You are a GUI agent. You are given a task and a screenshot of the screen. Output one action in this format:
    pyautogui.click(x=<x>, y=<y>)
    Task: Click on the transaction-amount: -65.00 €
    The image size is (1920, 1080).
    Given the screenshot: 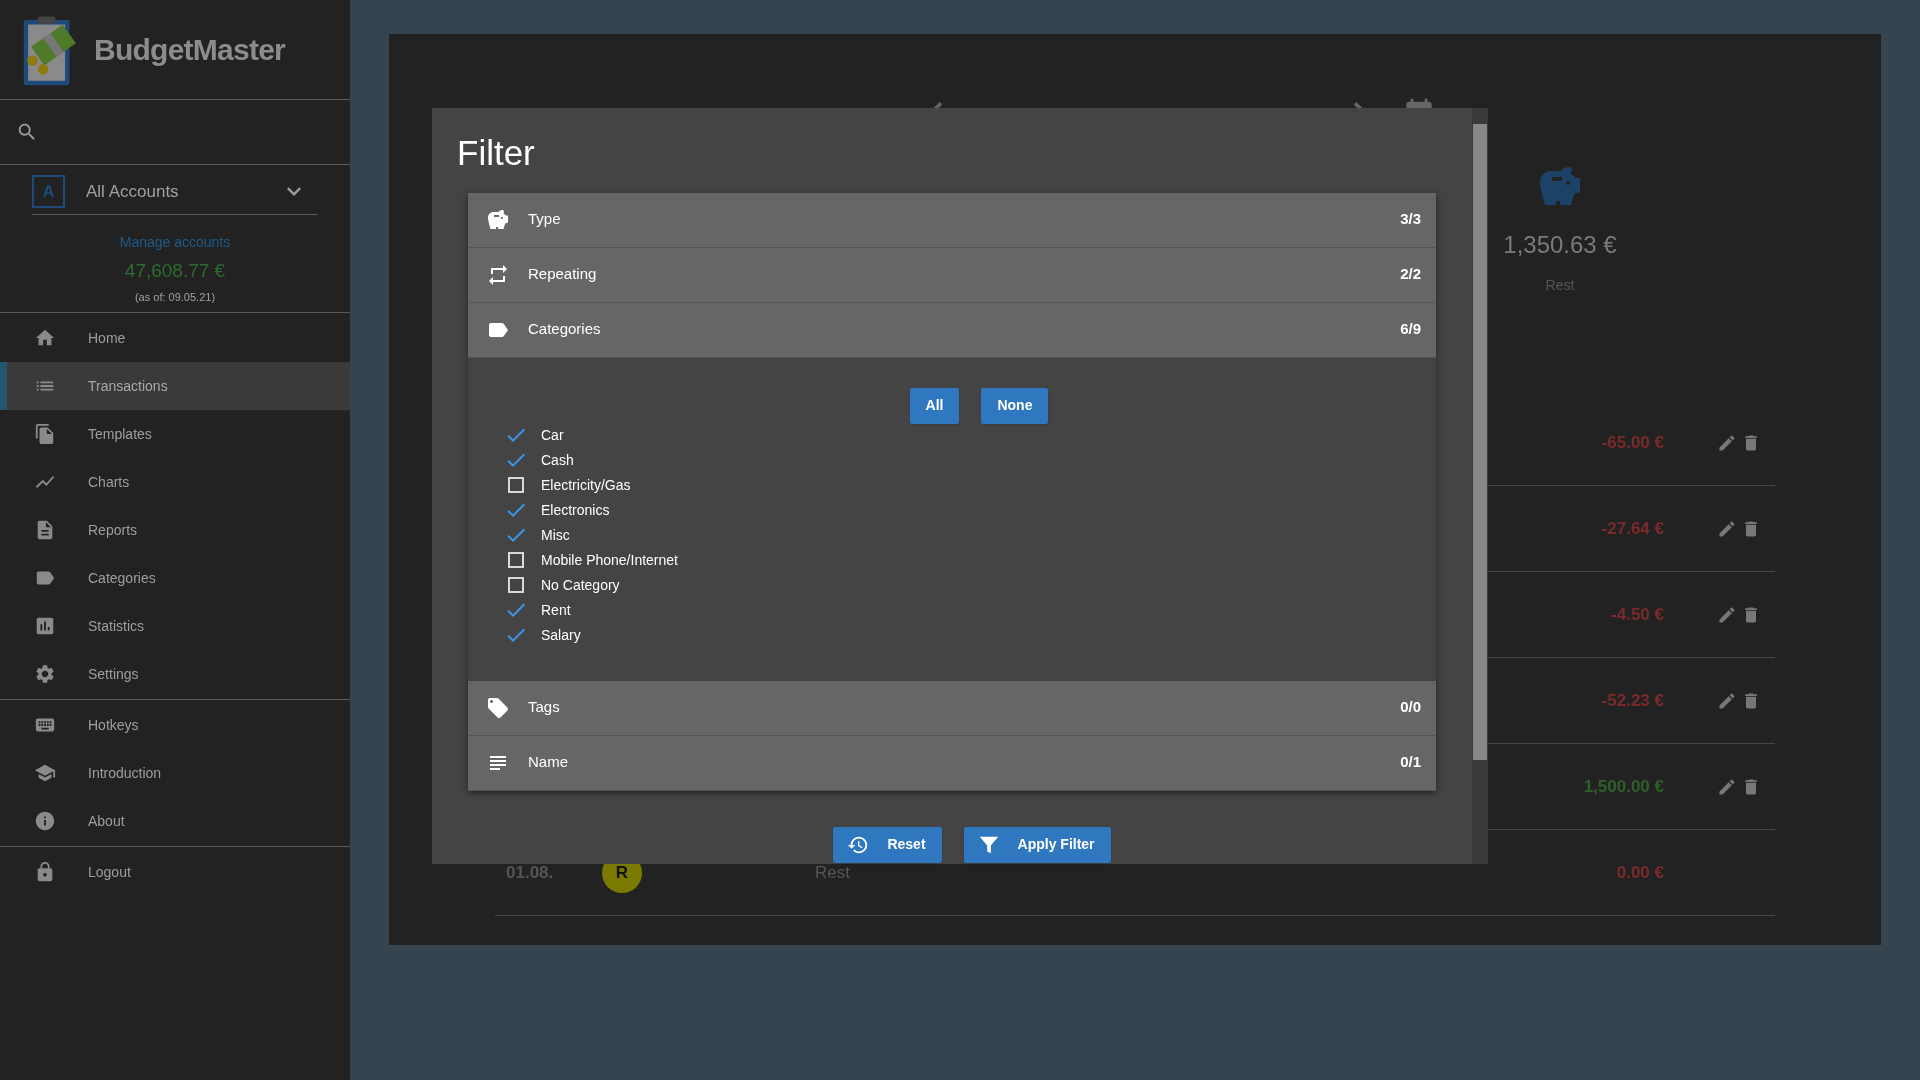 What is the action you would take?
    pyautogui.click(x=1632, y=442)
    